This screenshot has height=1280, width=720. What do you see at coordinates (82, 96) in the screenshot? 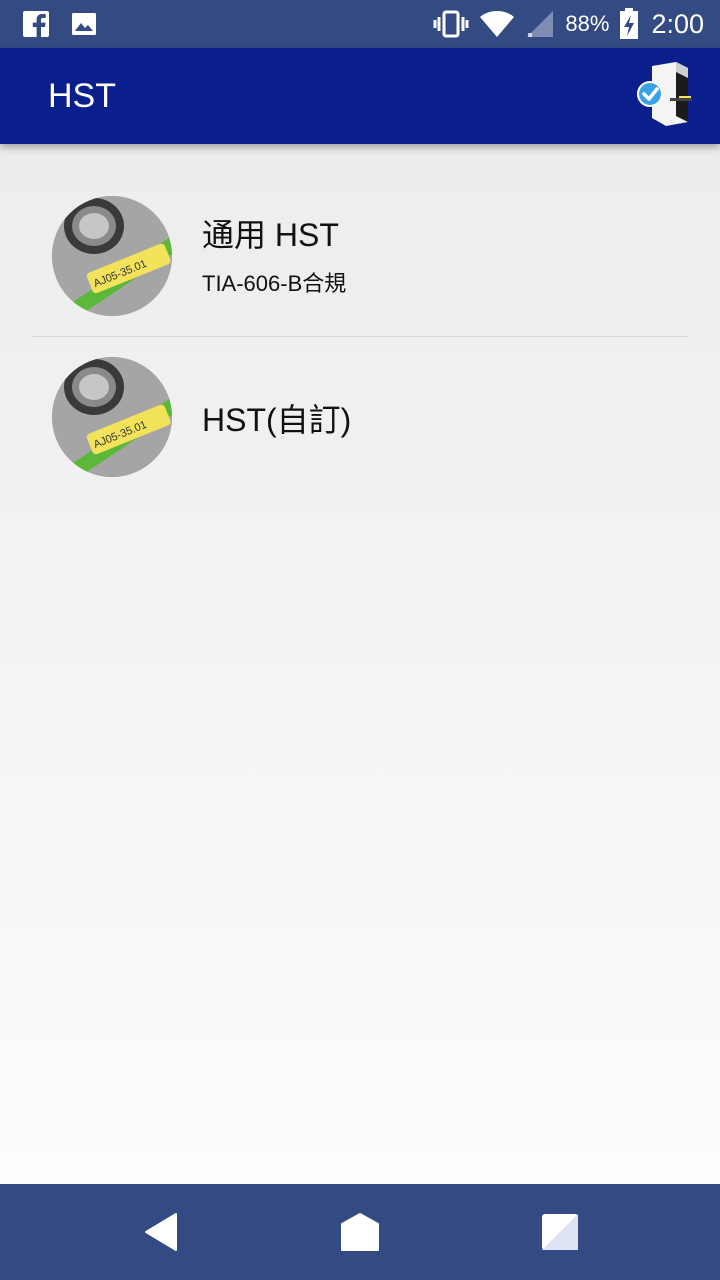
I see `app-title: HST` at bounding box center [82, 96].